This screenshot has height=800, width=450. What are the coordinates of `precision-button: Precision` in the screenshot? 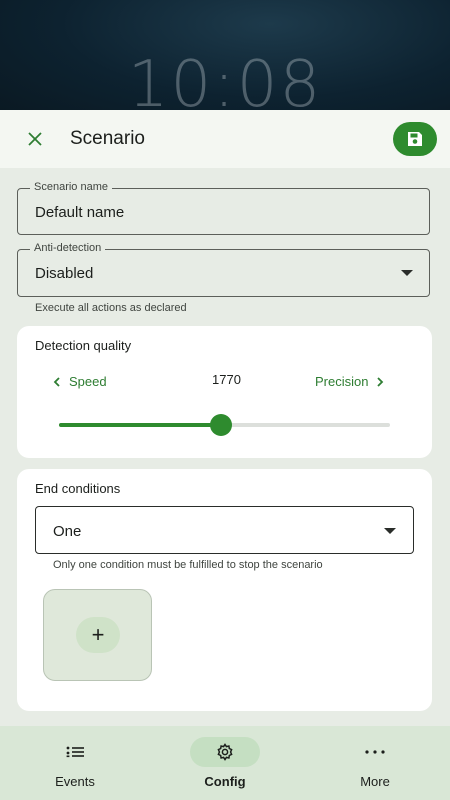 It's located at (349, 381).